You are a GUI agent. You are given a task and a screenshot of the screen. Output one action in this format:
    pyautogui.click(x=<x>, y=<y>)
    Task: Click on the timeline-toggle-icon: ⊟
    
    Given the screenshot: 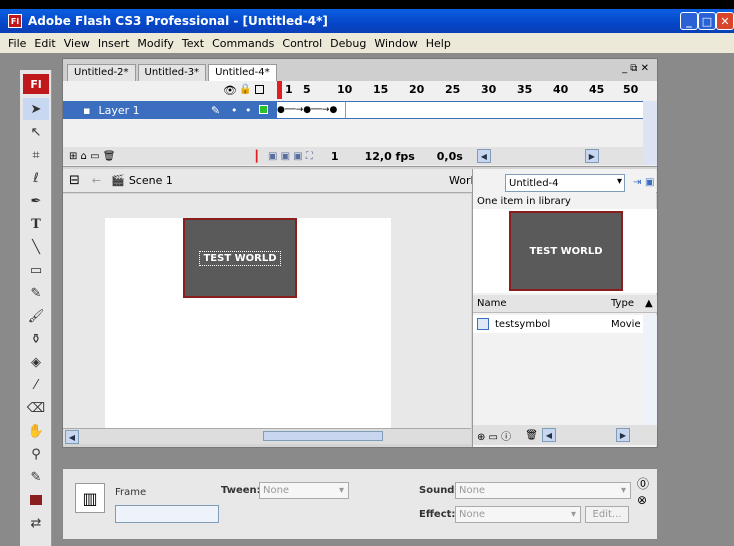 What is the action you would take?
    pyautogui.click(x=74, y=180)
    